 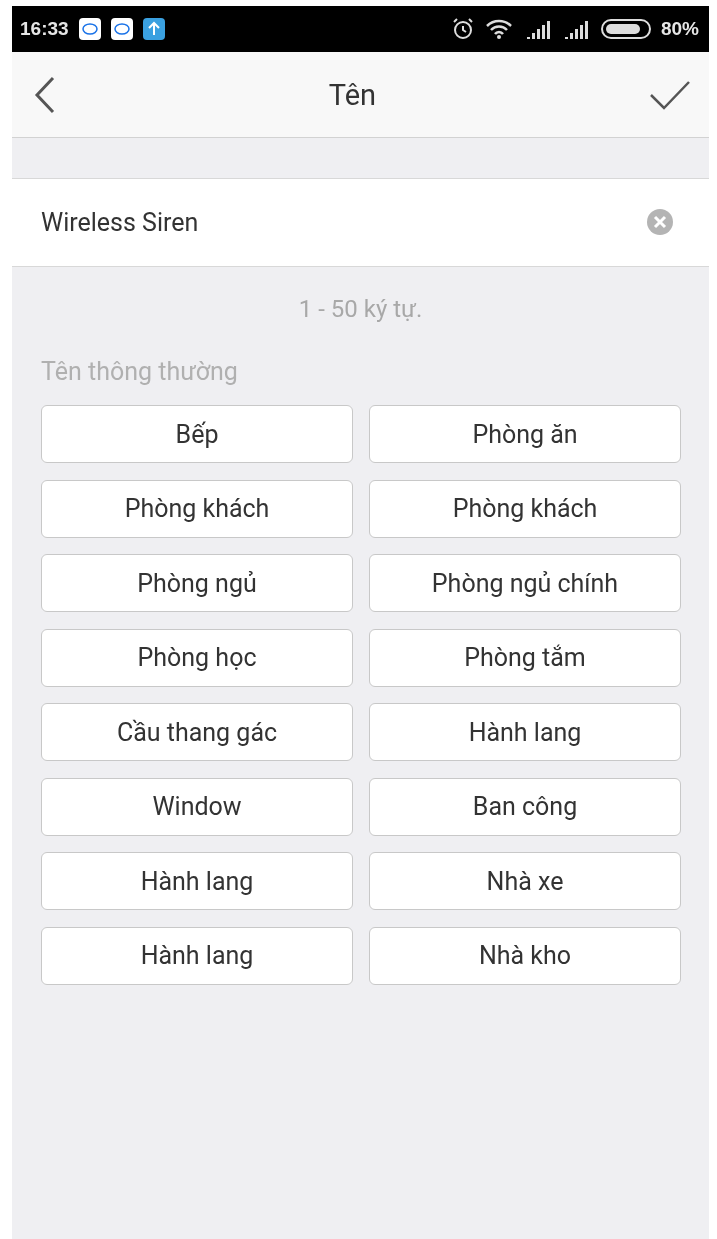 What do you see at coordinates (525, 583) in the screenshot?
I see `name-suggestion-button: Phòng ngủ chính` at bounding box center [525, 583].